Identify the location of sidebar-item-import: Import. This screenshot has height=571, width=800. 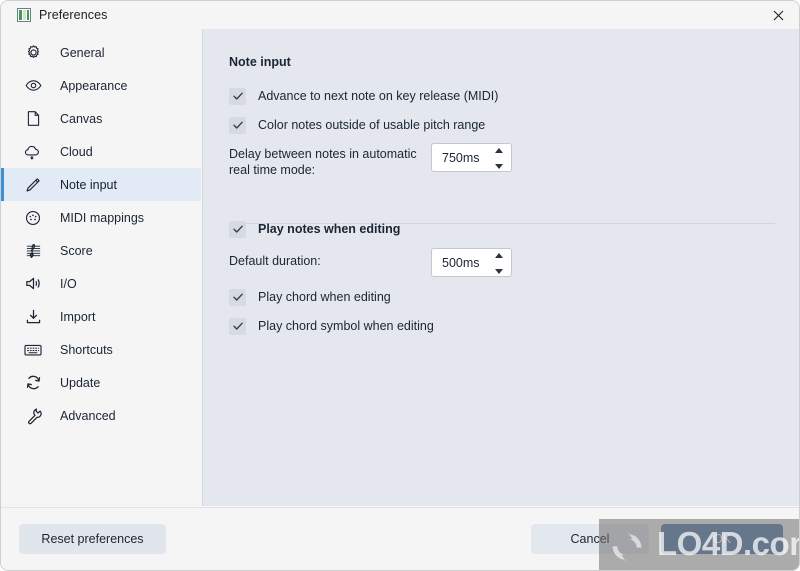
(101, 316).